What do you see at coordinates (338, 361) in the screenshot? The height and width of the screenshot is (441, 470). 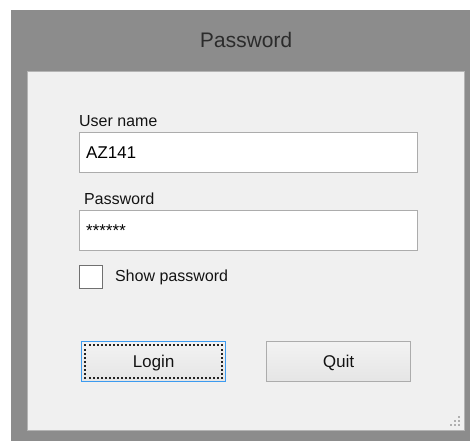 I see `quit-button: Quit` at bounding box center [338, 361].